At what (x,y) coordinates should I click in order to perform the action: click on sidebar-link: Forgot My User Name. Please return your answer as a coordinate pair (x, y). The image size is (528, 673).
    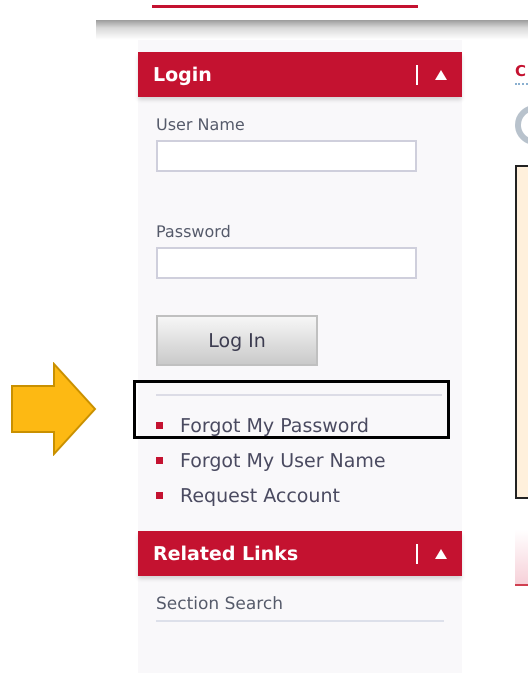
    Looking at the image, I should click on (283, 461).